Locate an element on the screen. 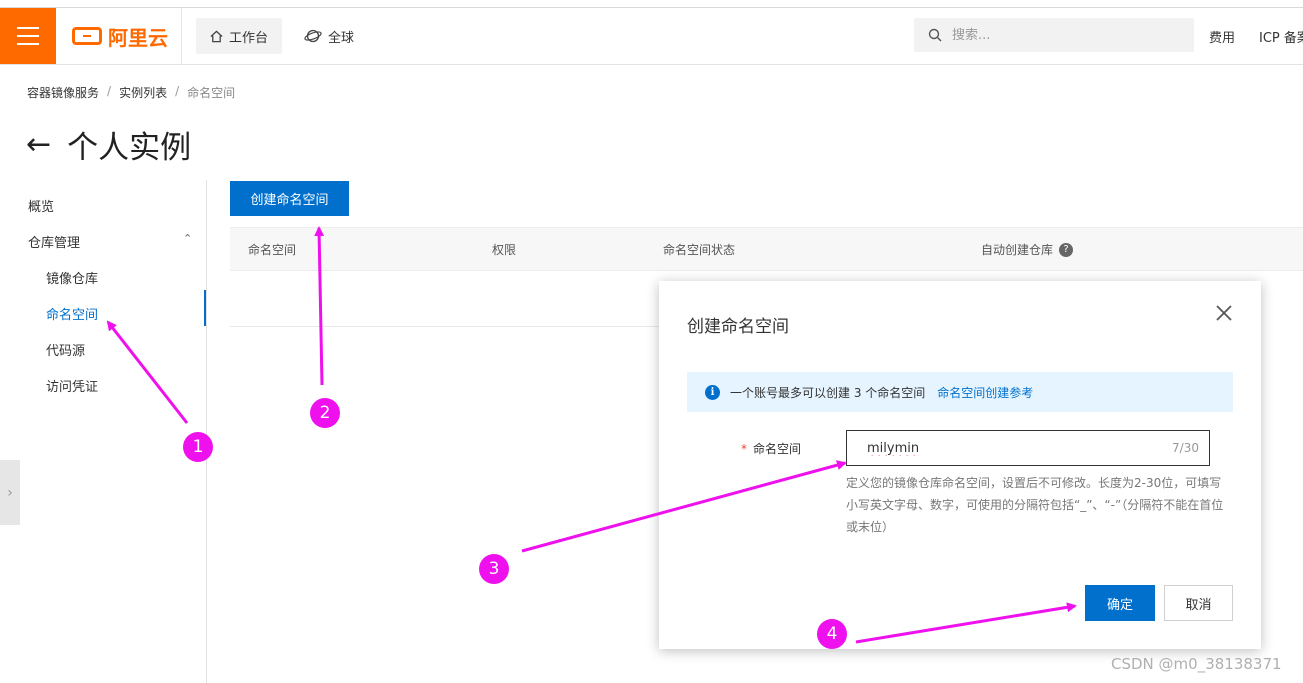  global-label: 全球 is located at coordinates (341, 38).